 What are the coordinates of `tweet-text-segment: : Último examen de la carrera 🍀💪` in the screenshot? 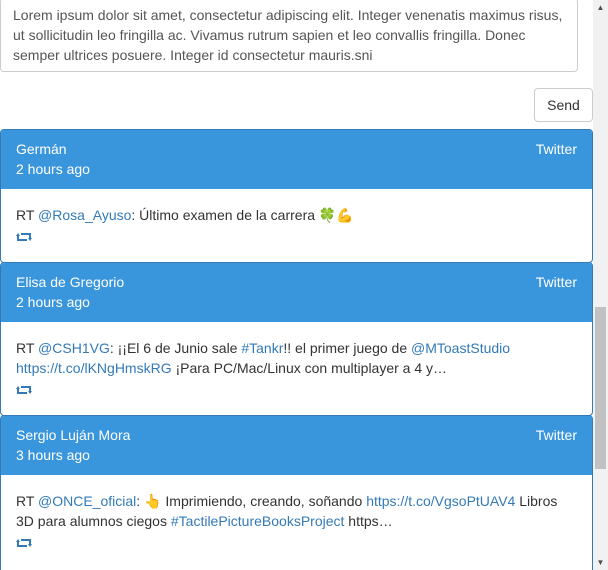 It's located at (242, 215).